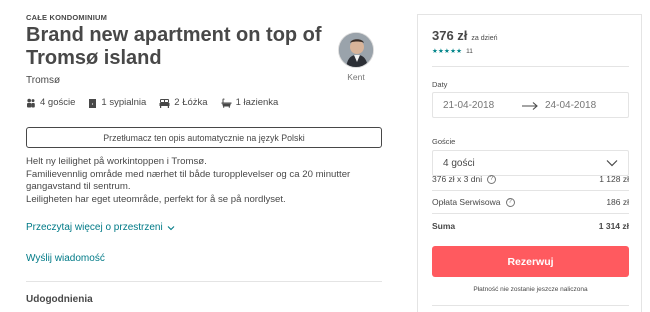  Describe the element at coordinates (530, 179) in the screenshot. I see `nights-line: 376 zł x 3 dni ? 1 128 zł` at that location.